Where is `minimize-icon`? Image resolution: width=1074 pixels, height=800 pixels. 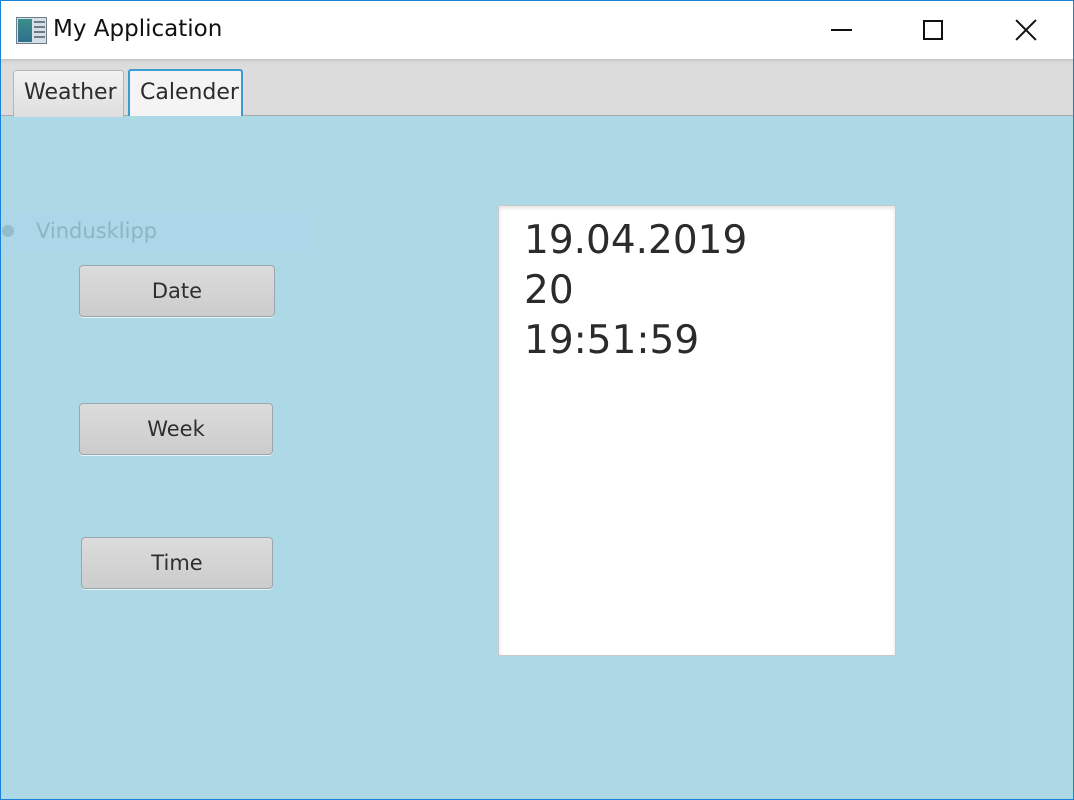 minimize-icon is located at coordinates (841, 30).